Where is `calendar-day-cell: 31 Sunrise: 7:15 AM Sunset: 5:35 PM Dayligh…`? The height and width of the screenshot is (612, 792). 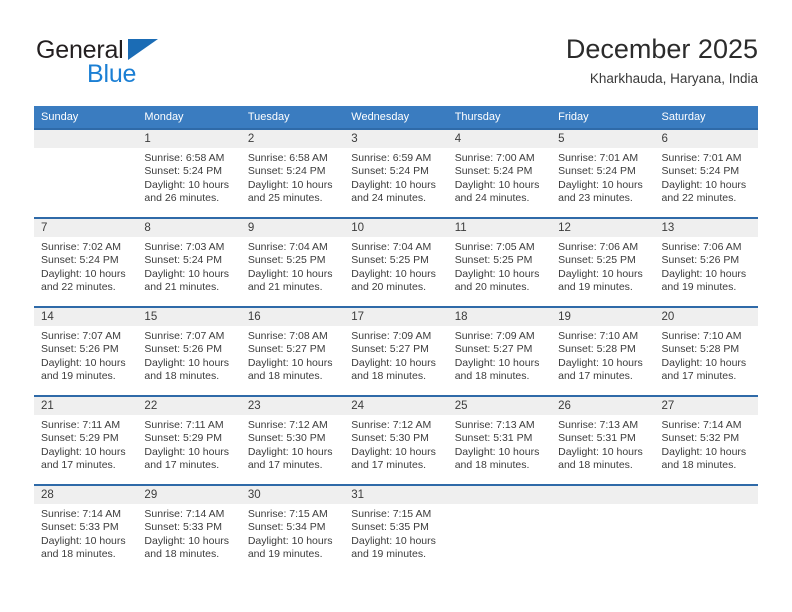 calendar-day-cell: 31 Sunrise: 7:15 AM Sunset: 5:35 PM Dayligh… is located at coordinates (396, 529).